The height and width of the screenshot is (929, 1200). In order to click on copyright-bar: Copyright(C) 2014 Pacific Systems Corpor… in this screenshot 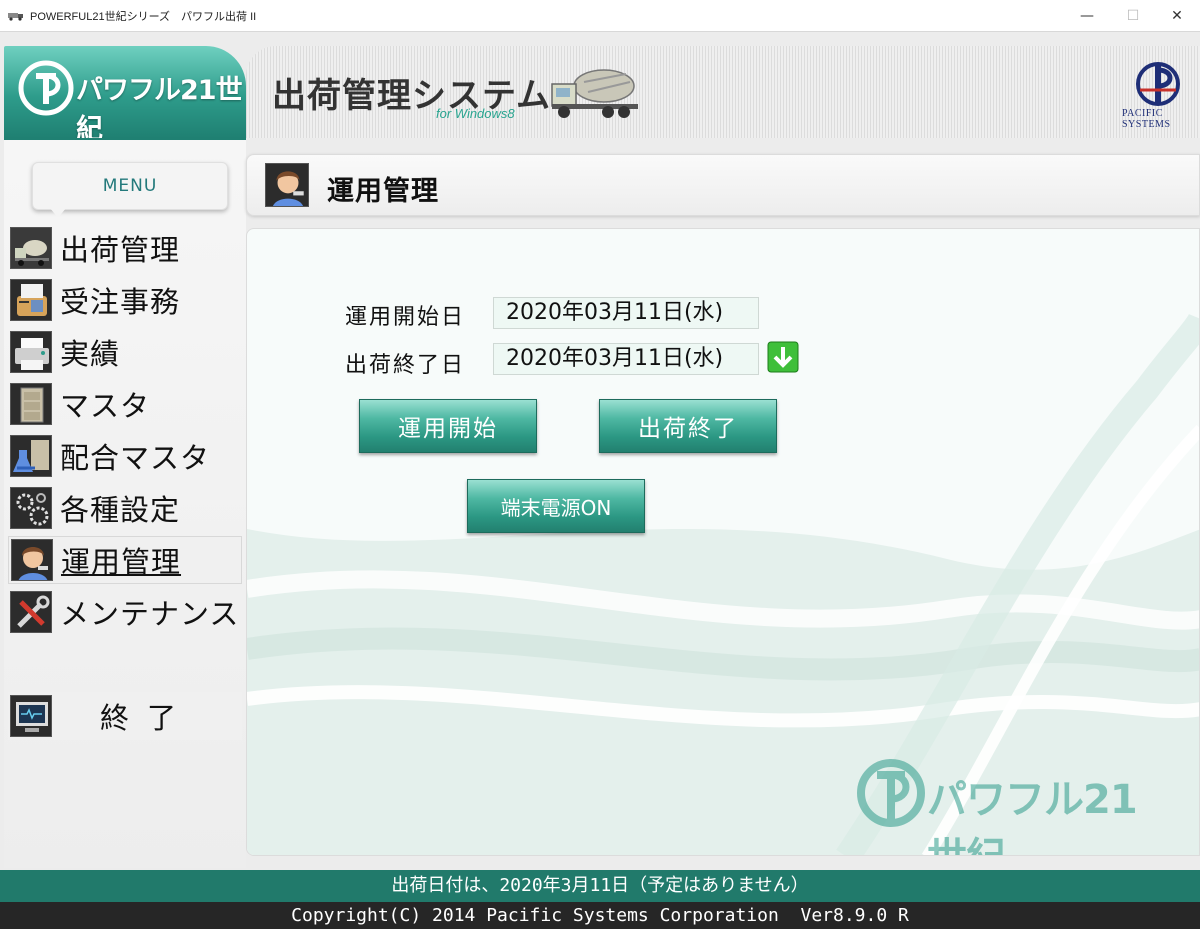, I will do `click(600, 915)`.